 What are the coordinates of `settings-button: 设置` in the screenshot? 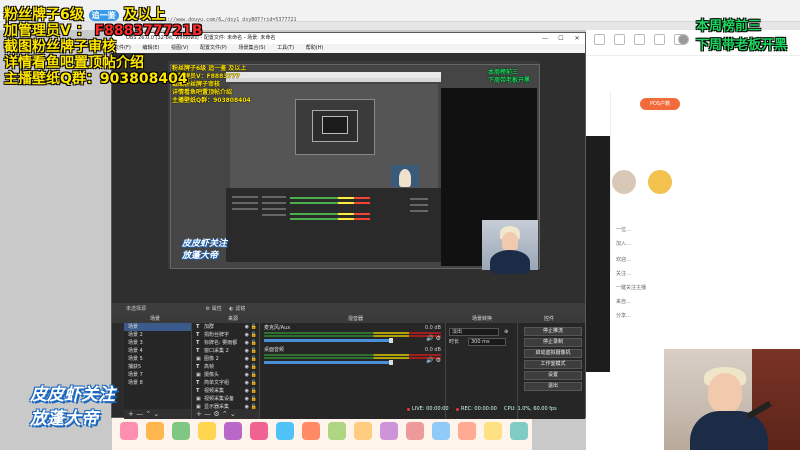 It's located at (553, 375).